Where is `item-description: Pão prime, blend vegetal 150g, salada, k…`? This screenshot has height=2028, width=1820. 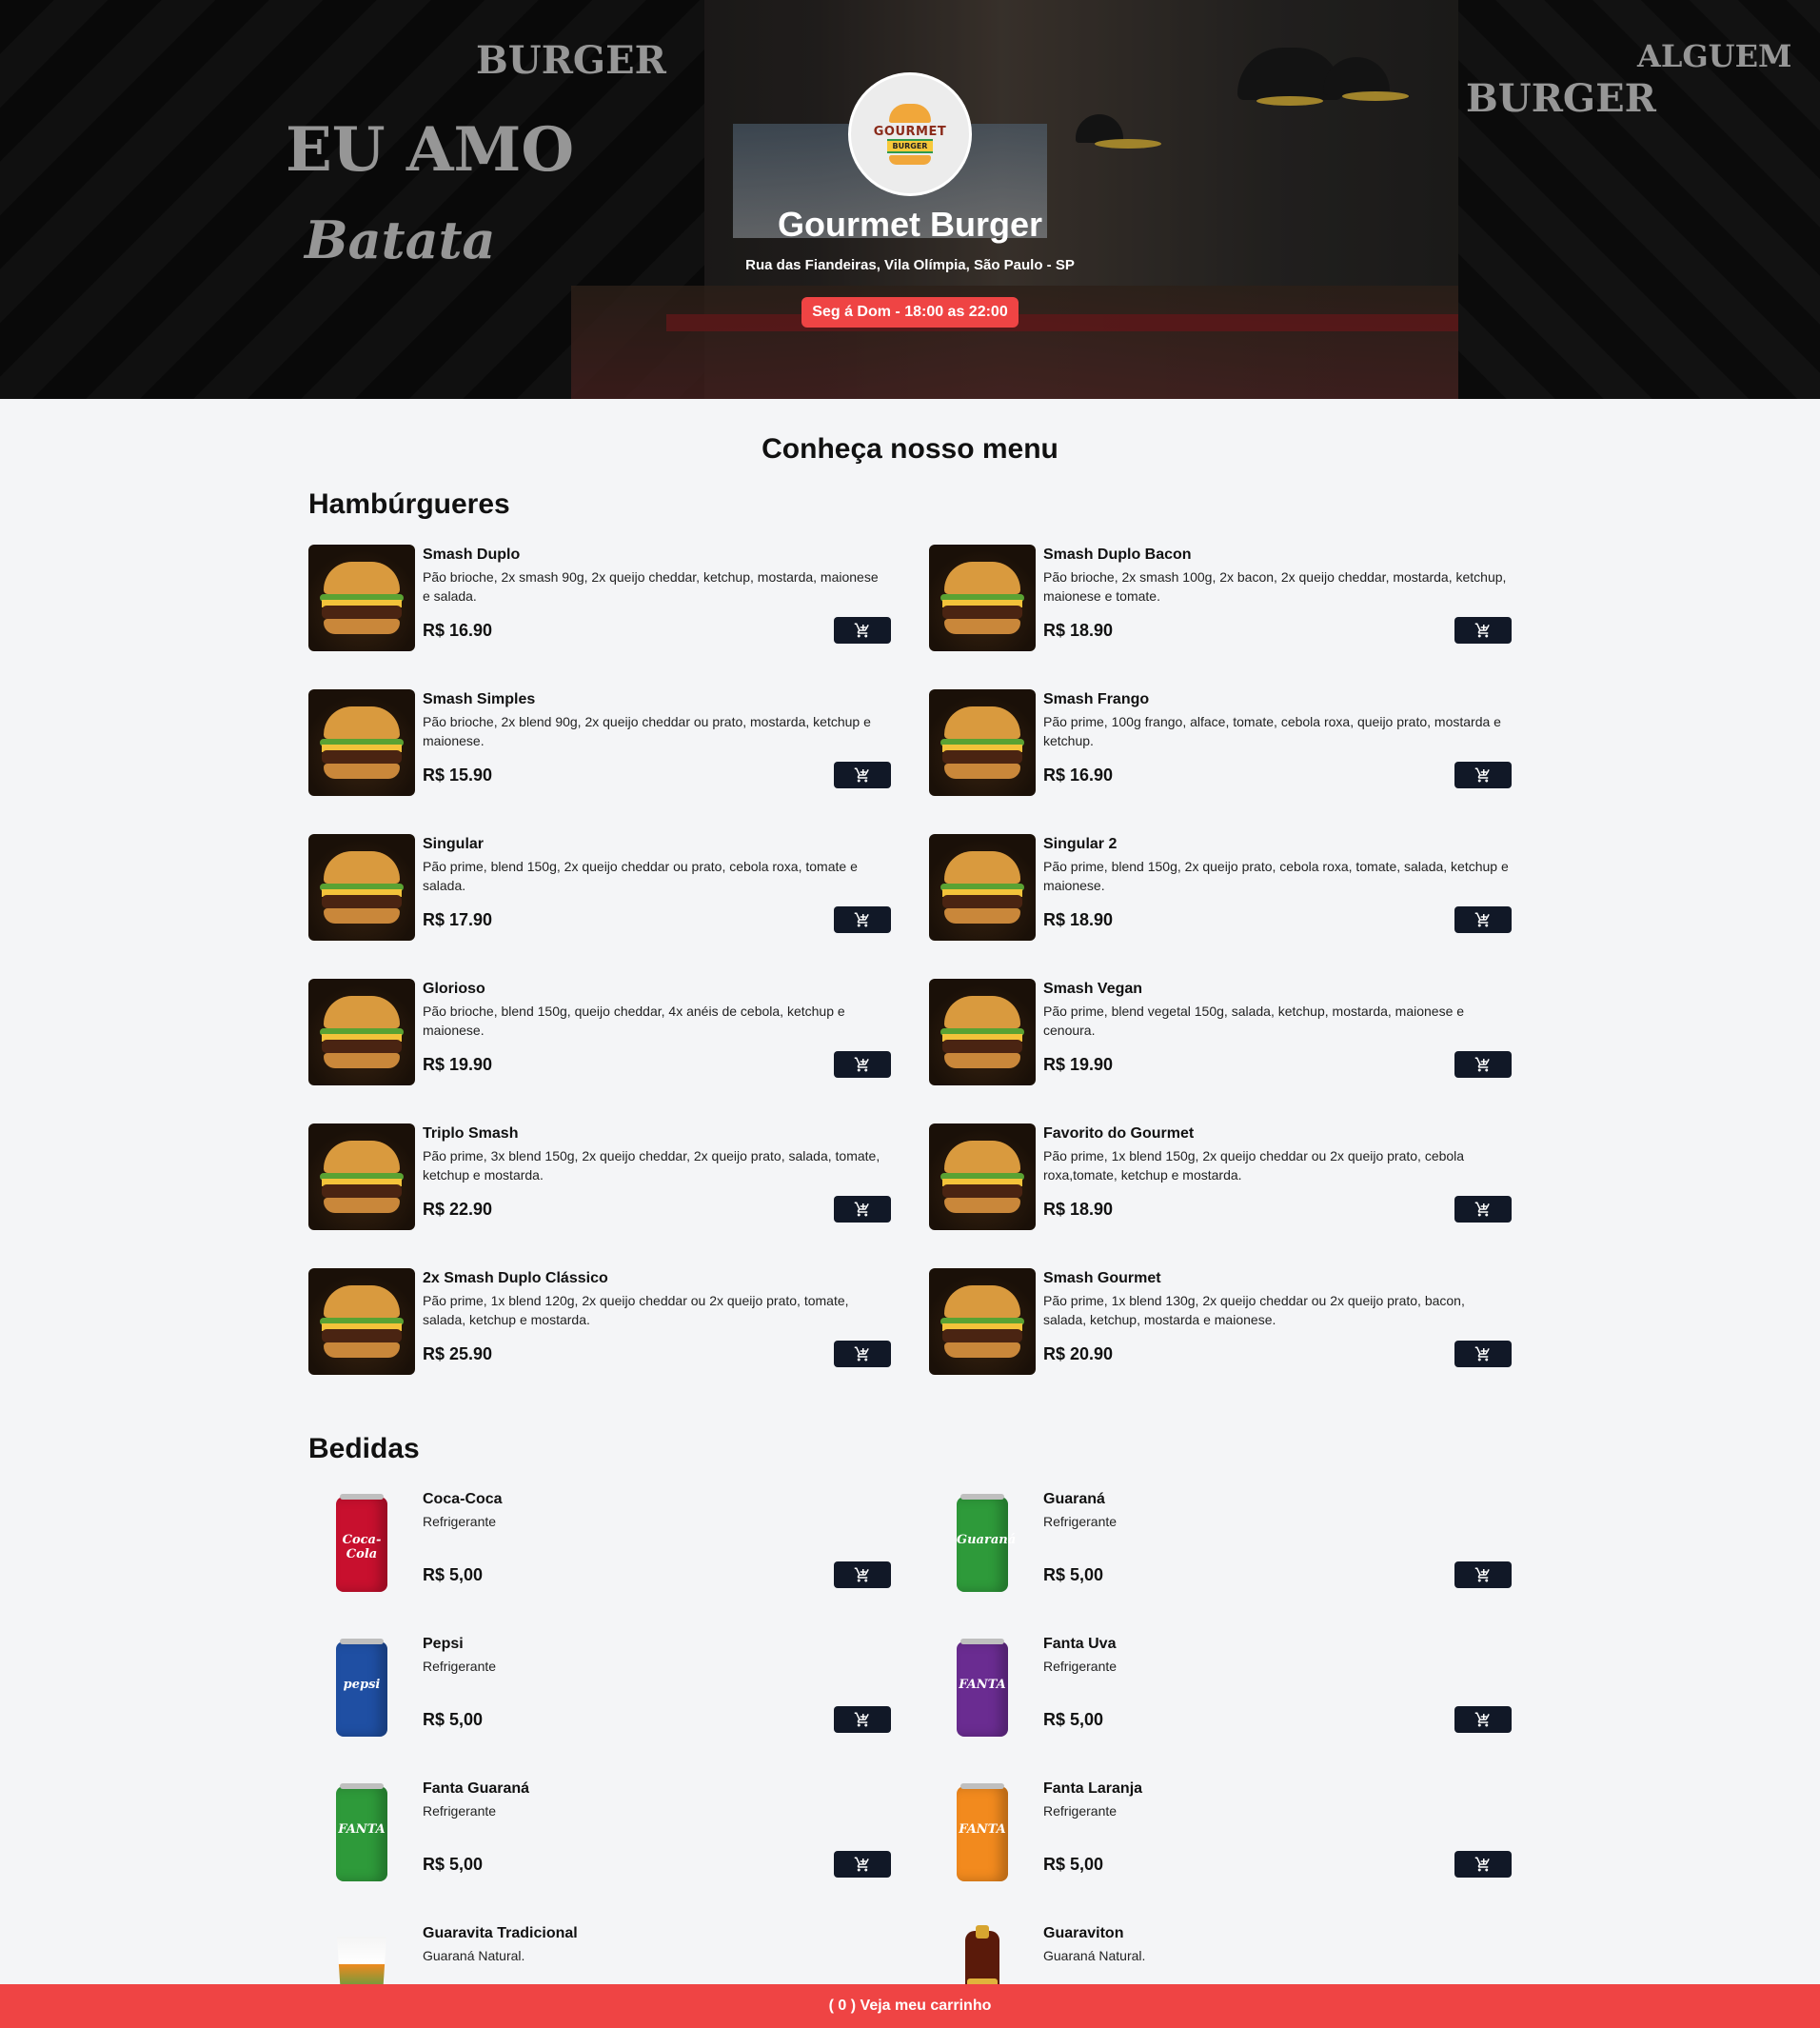 item-description: Pão prime, blend vegetal 150g, salada, k… is located at coordinates (1254, 1021).